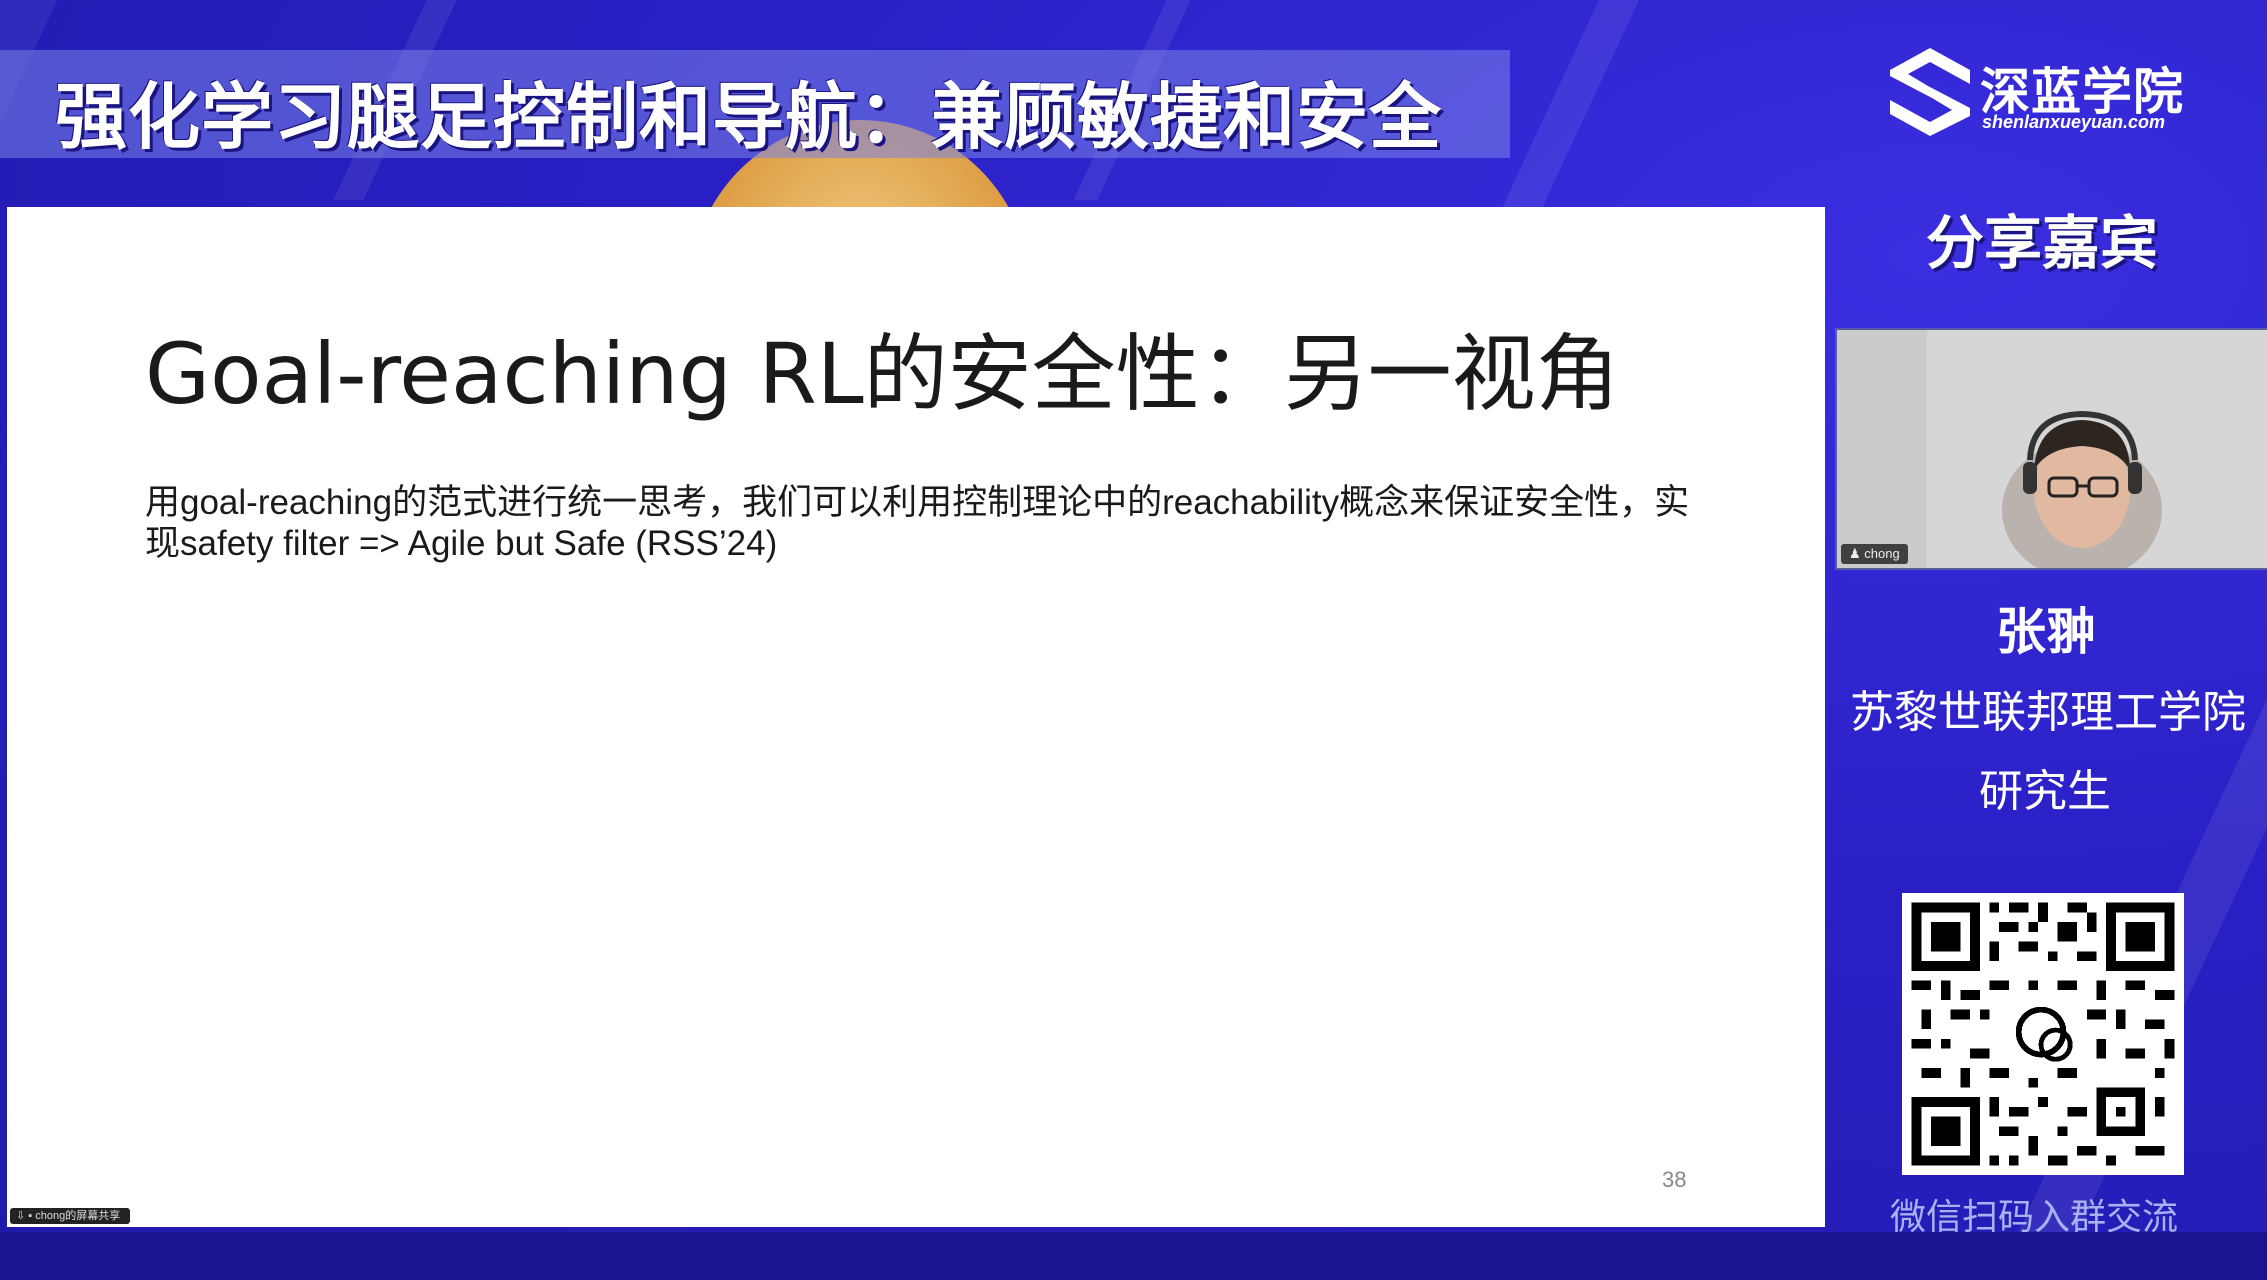  I want to click on webcam-name-tag: ♟ chong, so click(1874, 554).